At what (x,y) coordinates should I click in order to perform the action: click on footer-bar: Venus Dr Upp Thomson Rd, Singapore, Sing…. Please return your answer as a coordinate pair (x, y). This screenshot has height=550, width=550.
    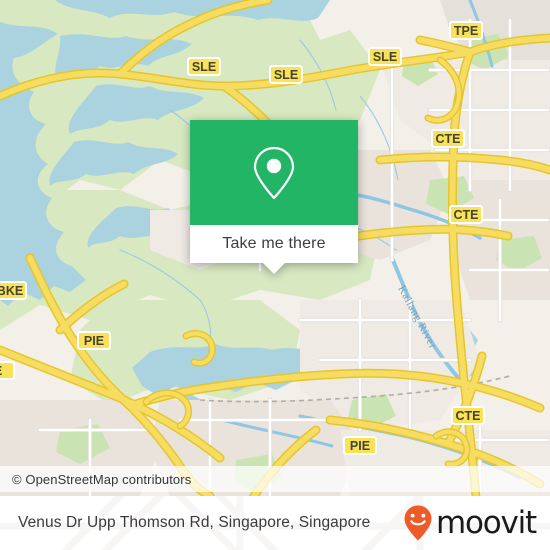
    Looking at the image, I should click on (275, 523).